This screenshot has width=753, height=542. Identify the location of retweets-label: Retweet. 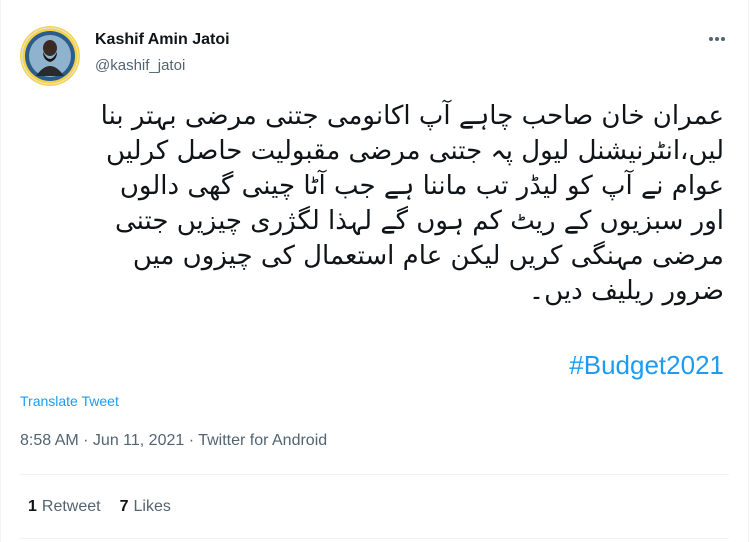
(71, 506).